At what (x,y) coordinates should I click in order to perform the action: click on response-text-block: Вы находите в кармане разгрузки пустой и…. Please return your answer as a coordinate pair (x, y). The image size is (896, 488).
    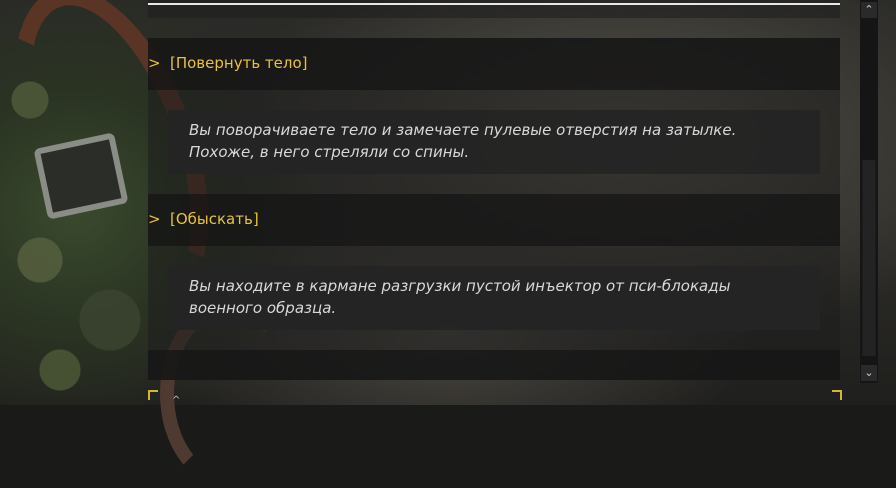
    Looking at the image, I should click on (494, 298).